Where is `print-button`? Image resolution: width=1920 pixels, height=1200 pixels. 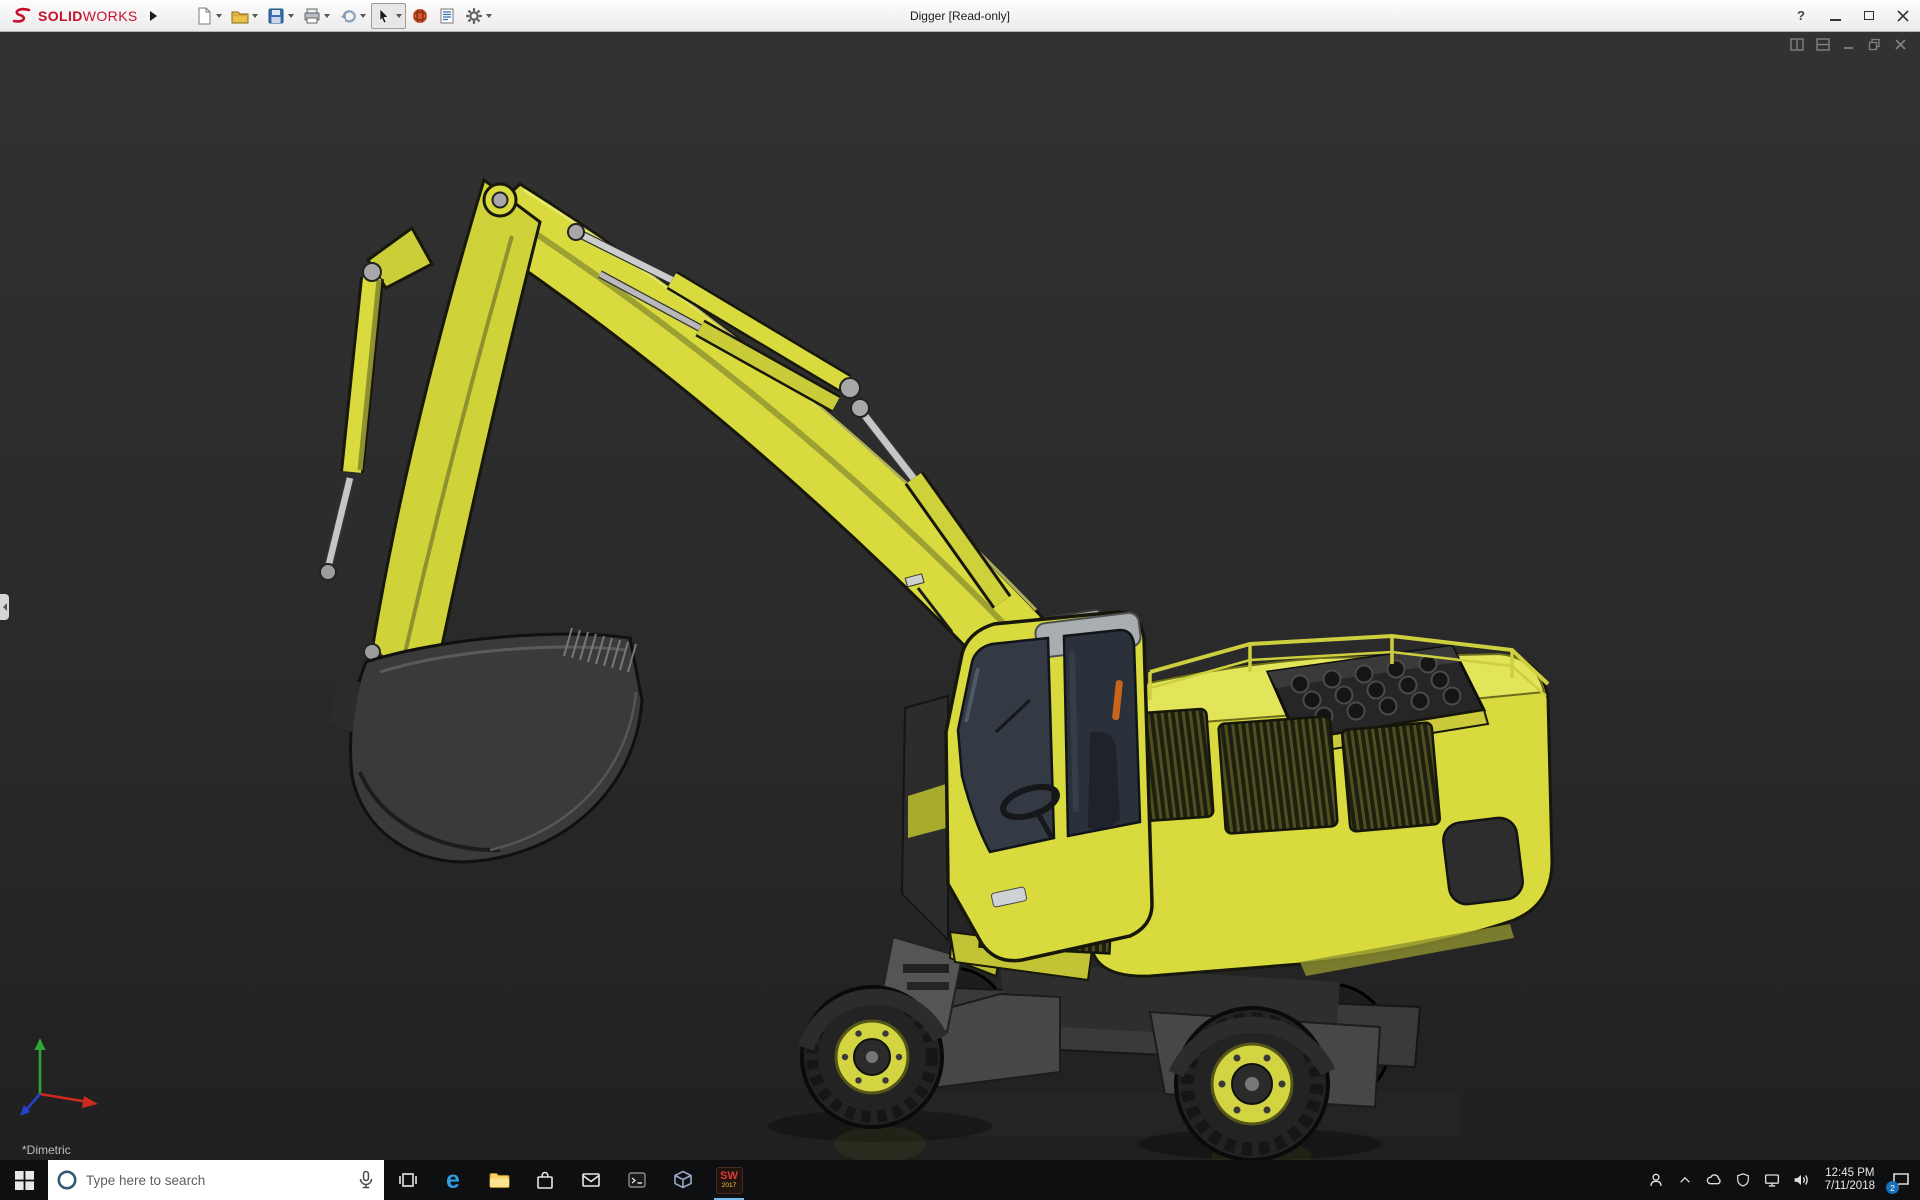
print-button is located at coordinates (316, 16).